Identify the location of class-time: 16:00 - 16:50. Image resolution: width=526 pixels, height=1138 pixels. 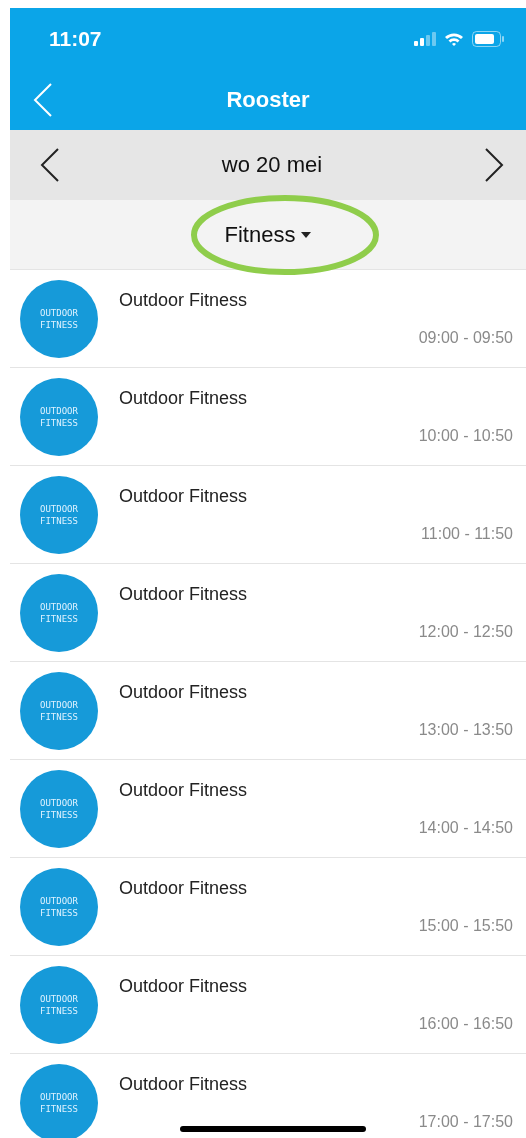
(465, 1024).